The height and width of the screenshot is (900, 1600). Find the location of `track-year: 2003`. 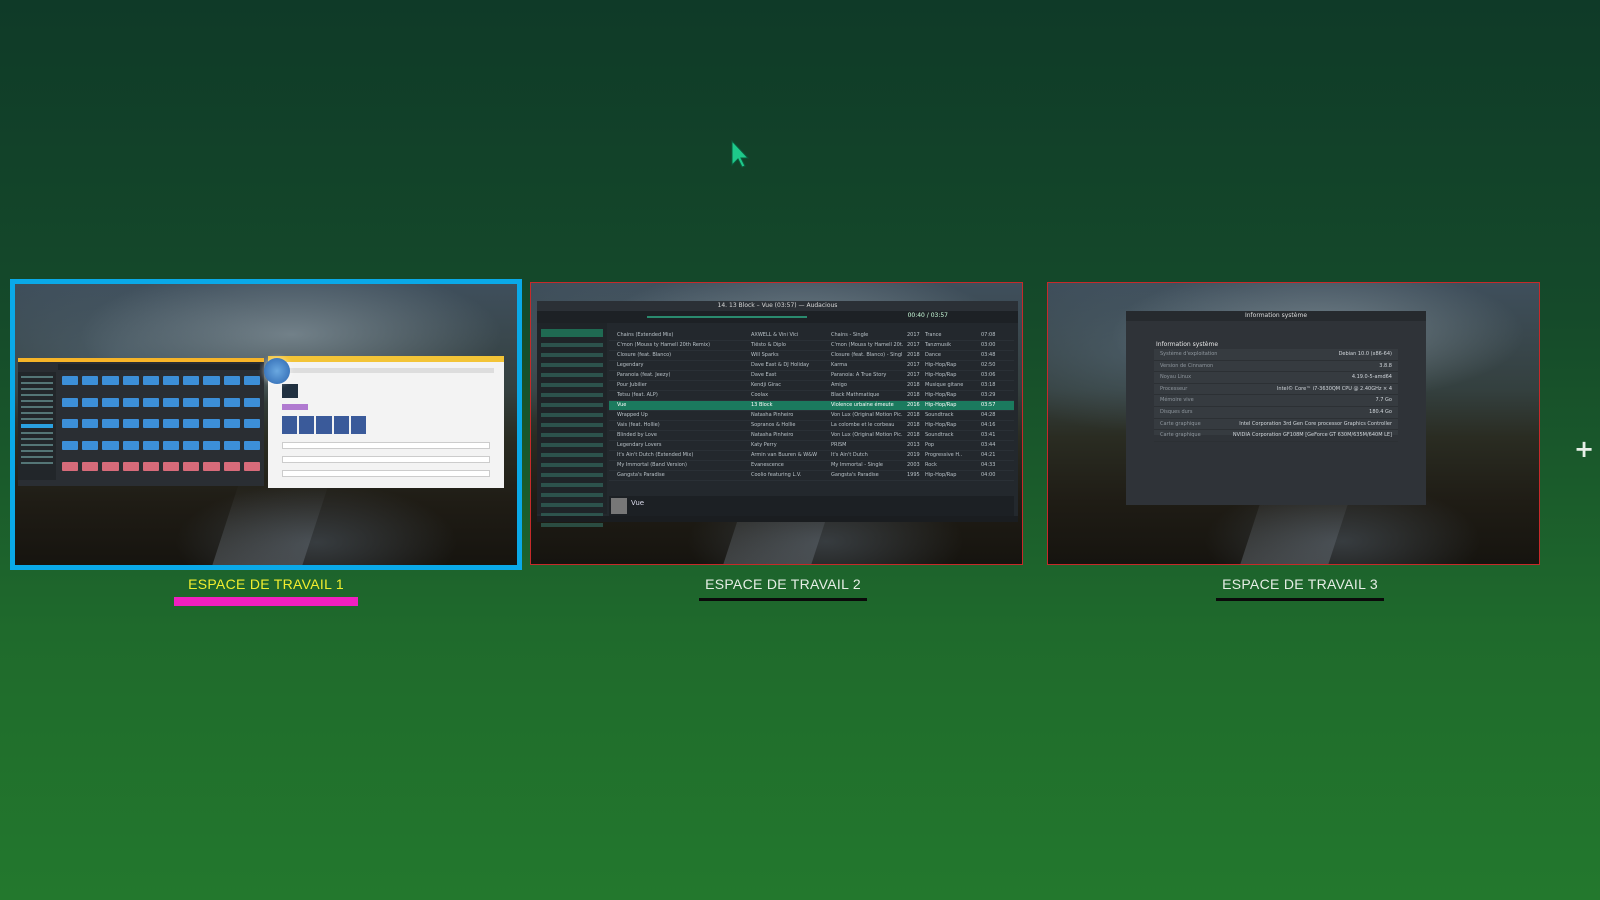

track-year: 2003 is located at coordinates (913, 465).